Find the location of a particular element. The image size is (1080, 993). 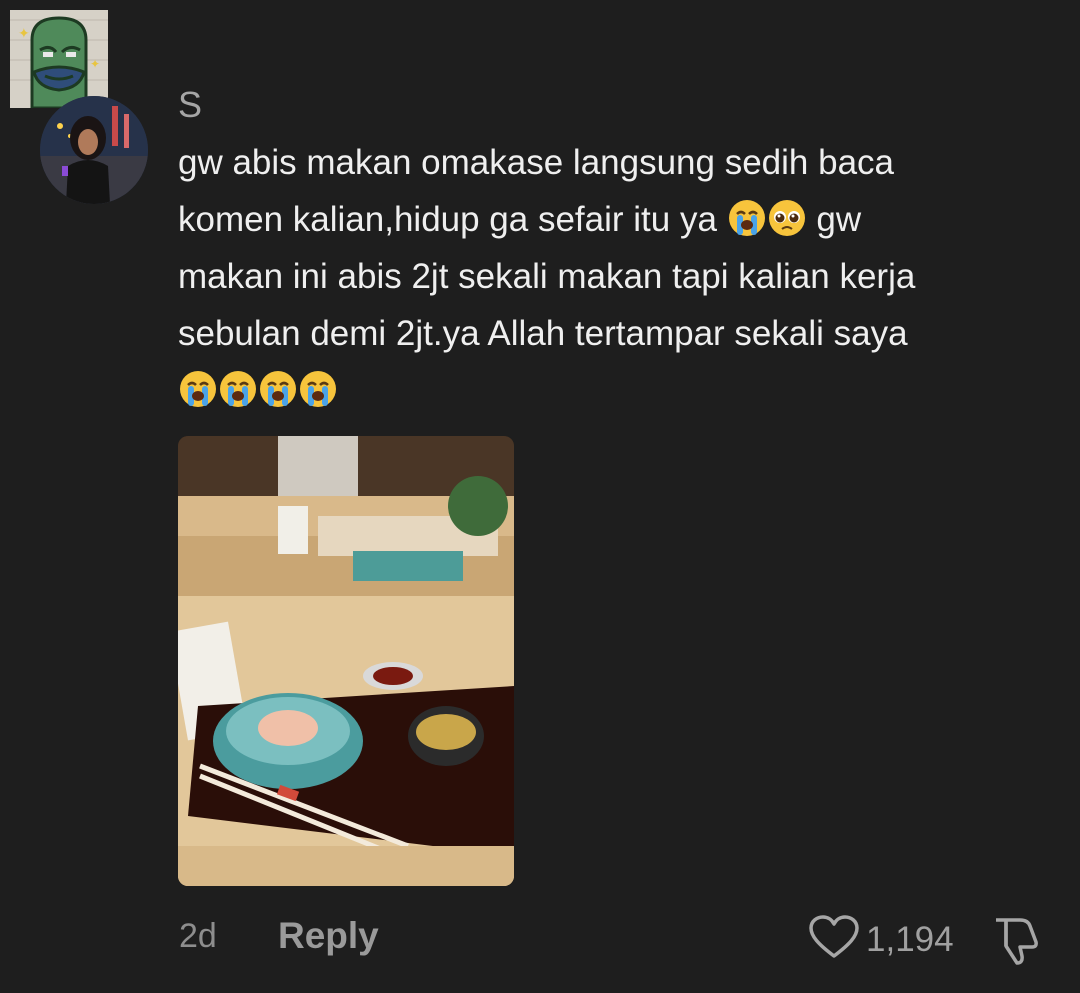

like-button: 1,194 is located at coordinates (881, 939).